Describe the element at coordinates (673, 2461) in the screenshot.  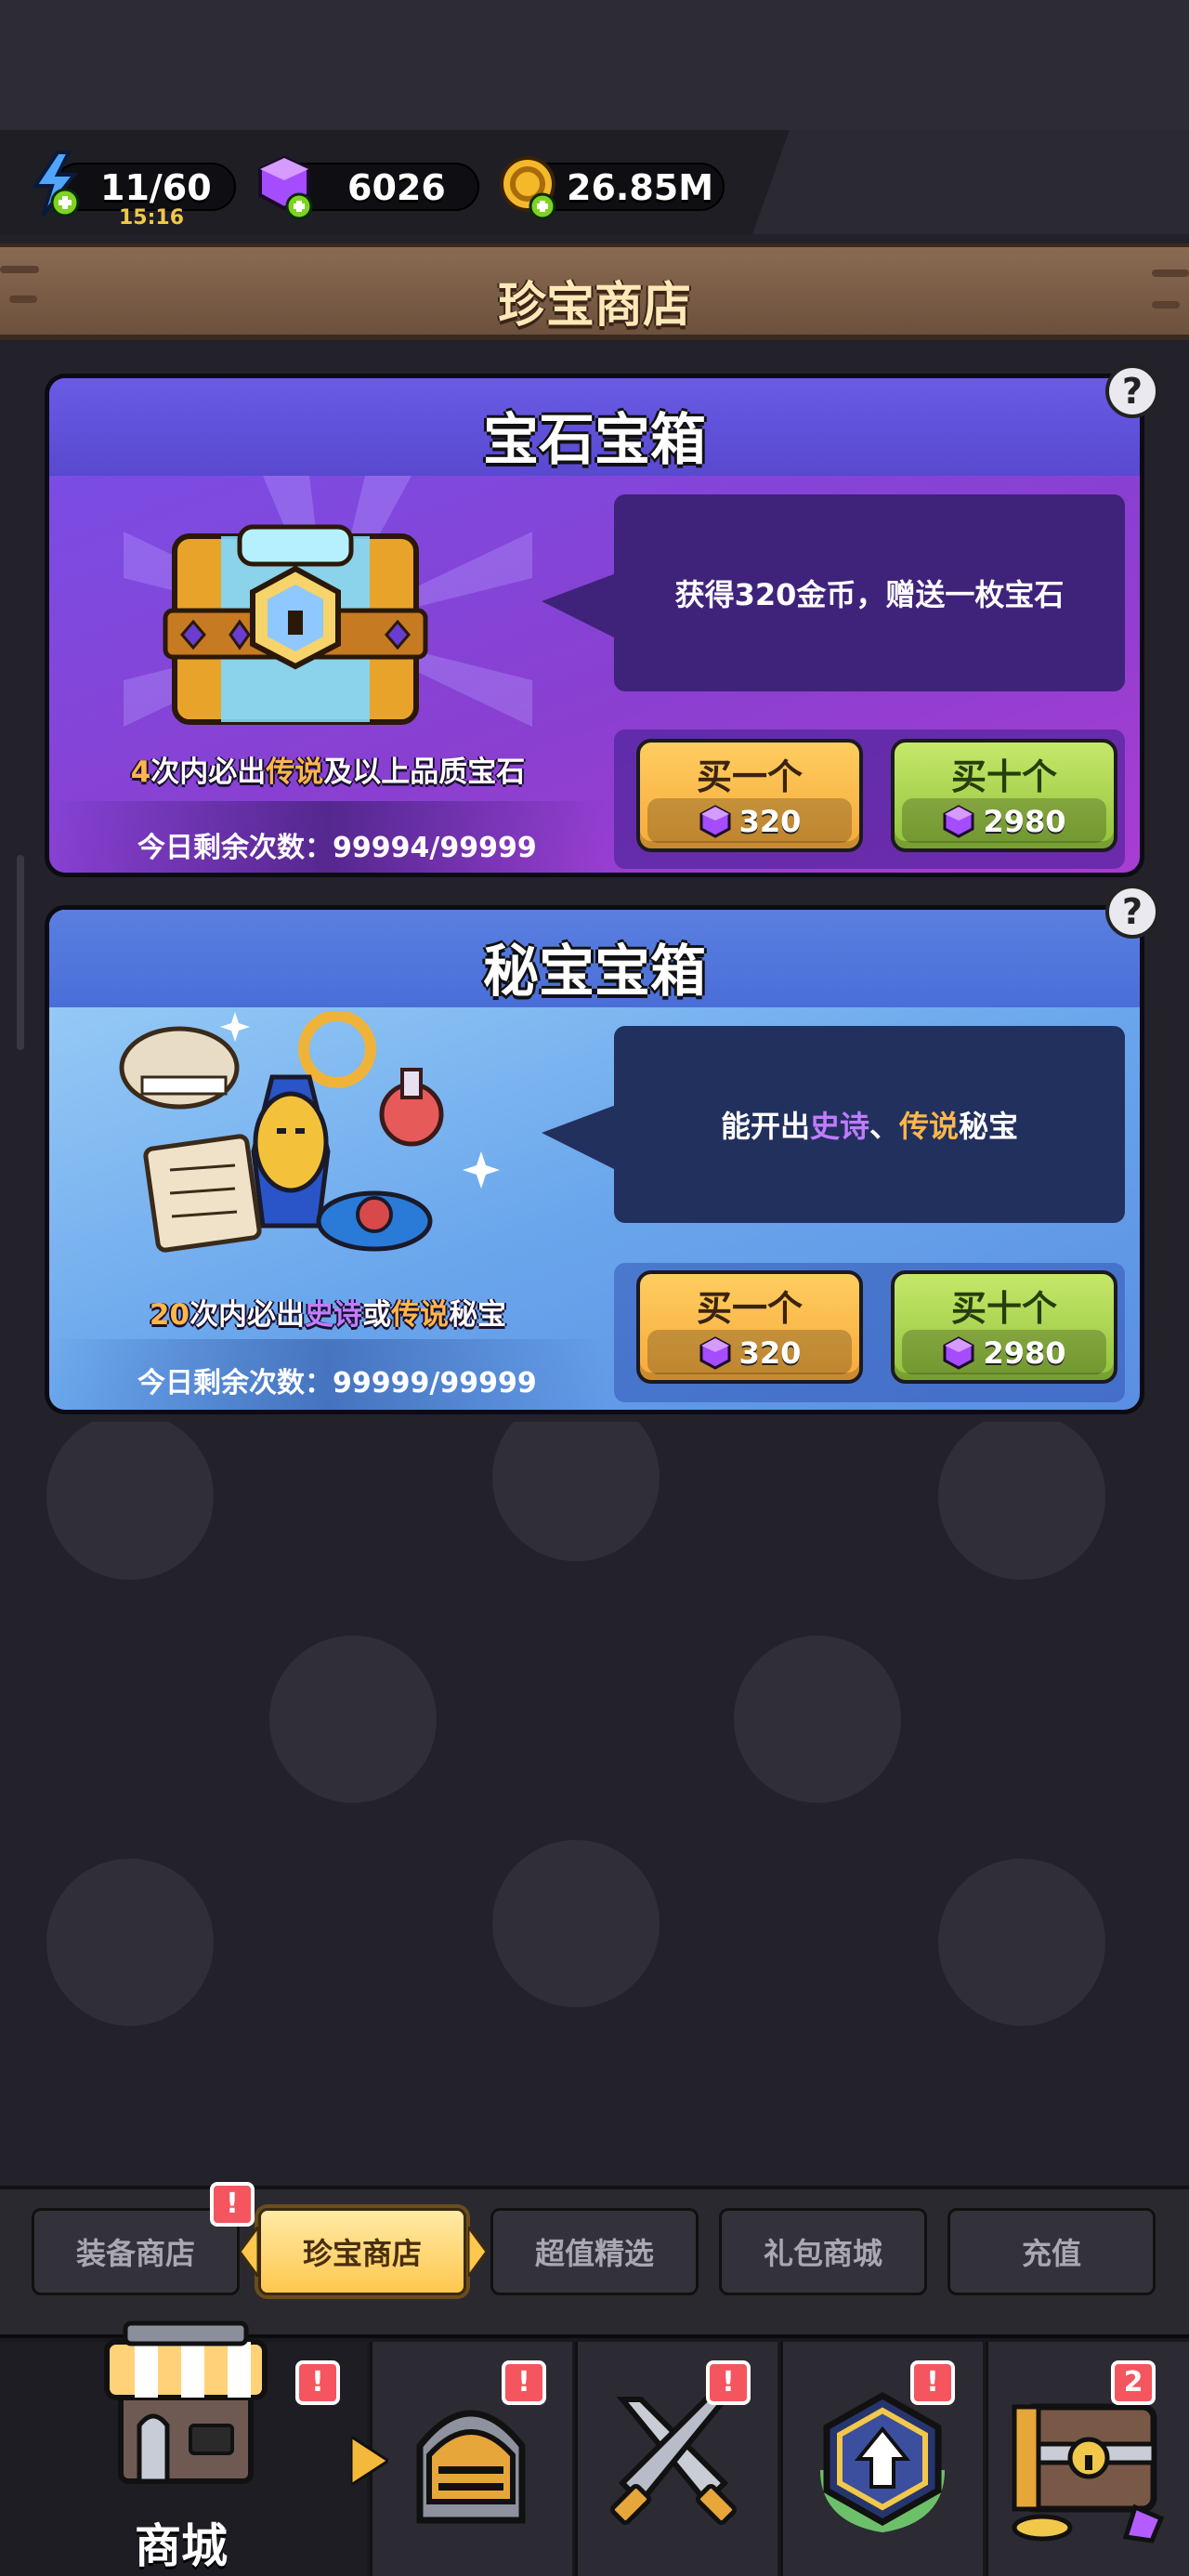
I see `crossed-swords-icon` at that location.